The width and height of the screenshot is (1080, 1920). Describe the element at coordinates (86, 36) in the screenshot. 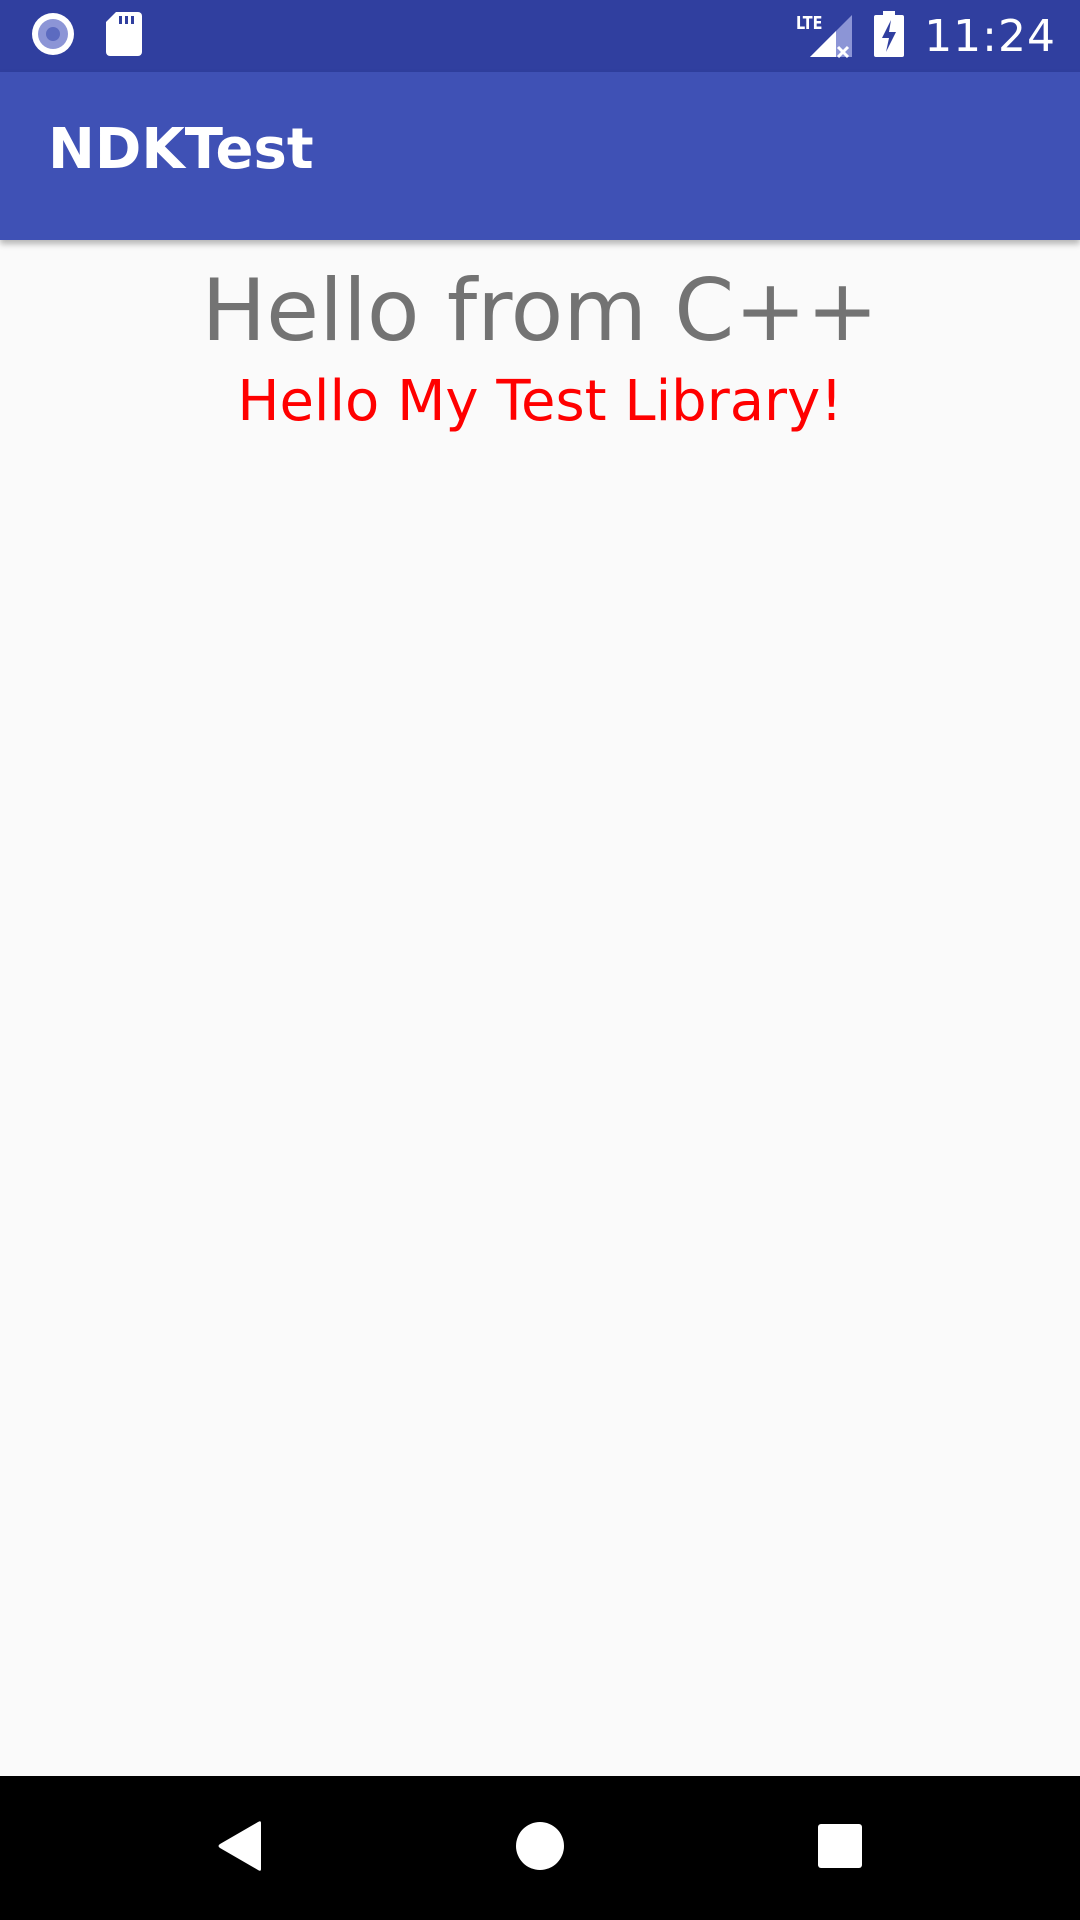

I see `status-left-icons` at that location.